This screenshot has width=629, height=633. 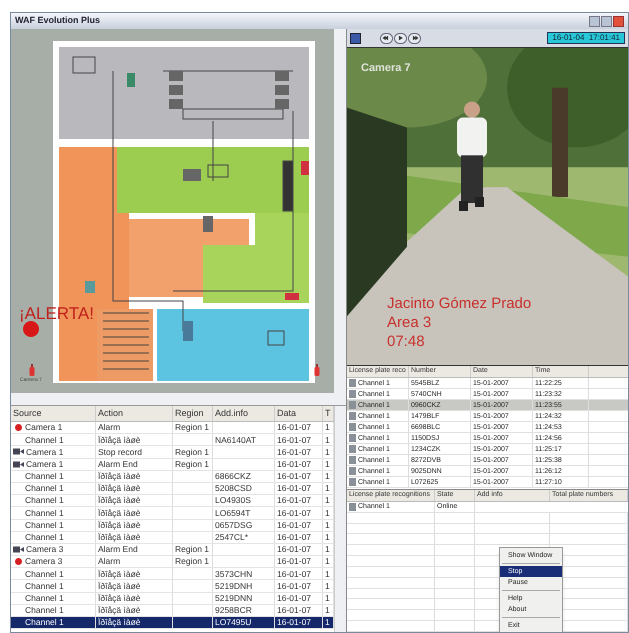 I want to click on rewind-button, so click(x=386, y=38).